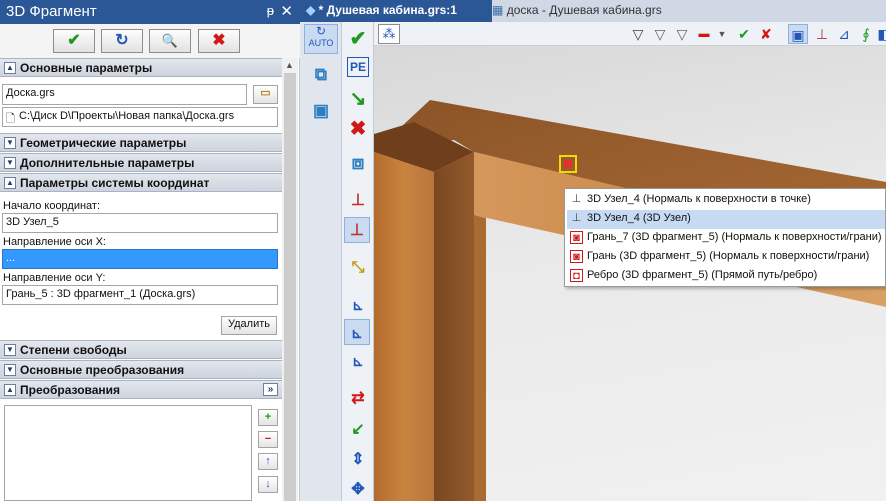 Image resolution: width=886 pixels, height=501 pixels. What do you see at coordinates (141, 349) in the screenshot?
I see `section-degrees-of-freedom: ▼ Степени свободы` at bounding box center [141, 349].